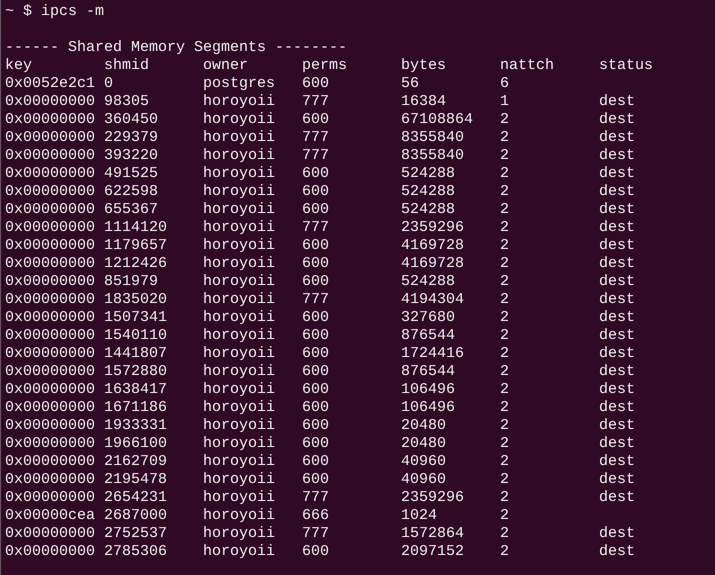  Describe the element at coordinates (432, 552) in the screenshot. I see `table-cell: 2097152` at that location.